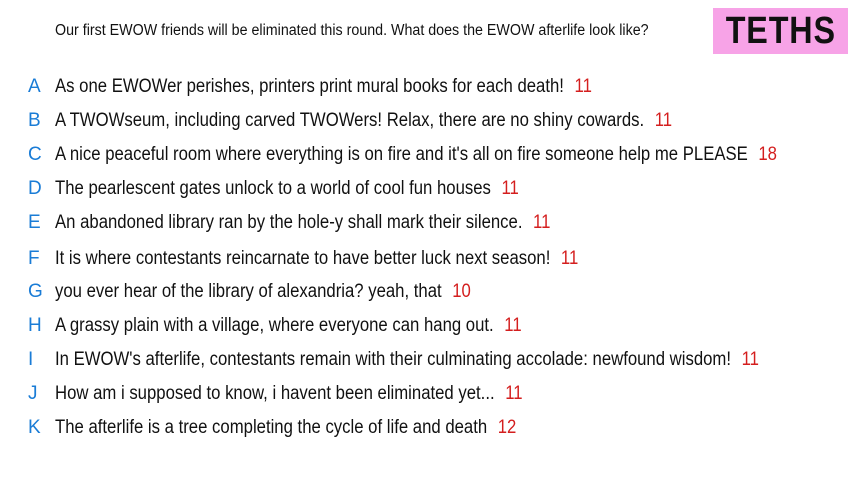 This screenshot has height=480, width=853. What do you see at coordinates (35, 325) in the screenshot?
I see `response-letter: H` at bounding box center [35, 325].